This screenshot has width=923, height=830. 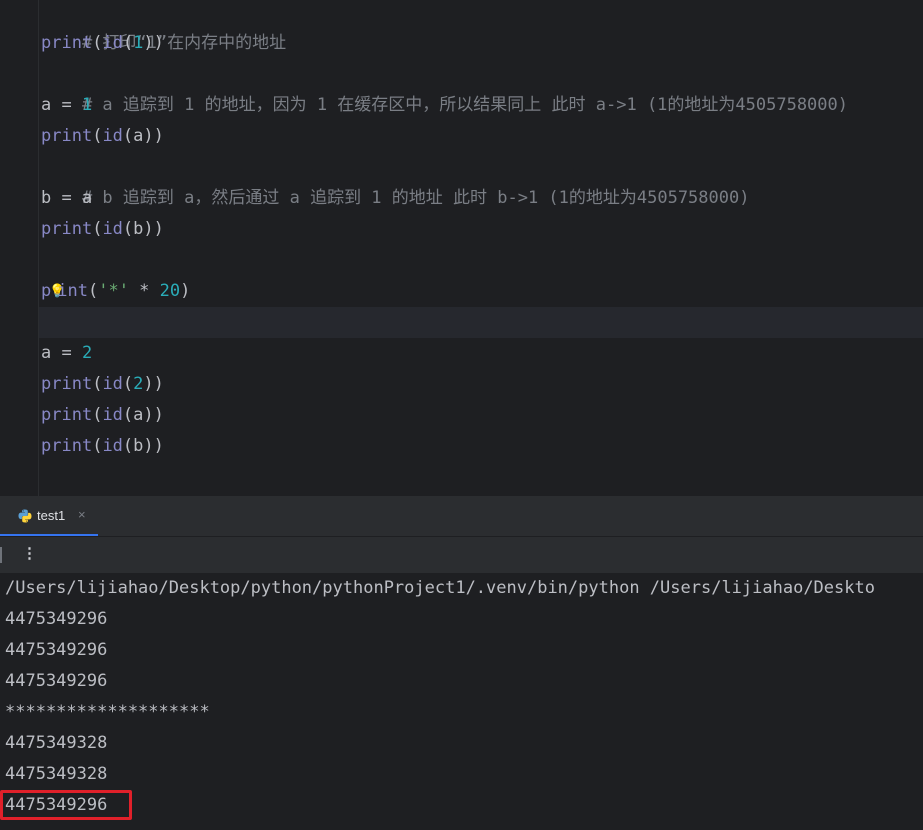 What do you see at coordinates (1, 555) in the screenshot?
I see `toolbar-edge` at bounding box center [1, 555].